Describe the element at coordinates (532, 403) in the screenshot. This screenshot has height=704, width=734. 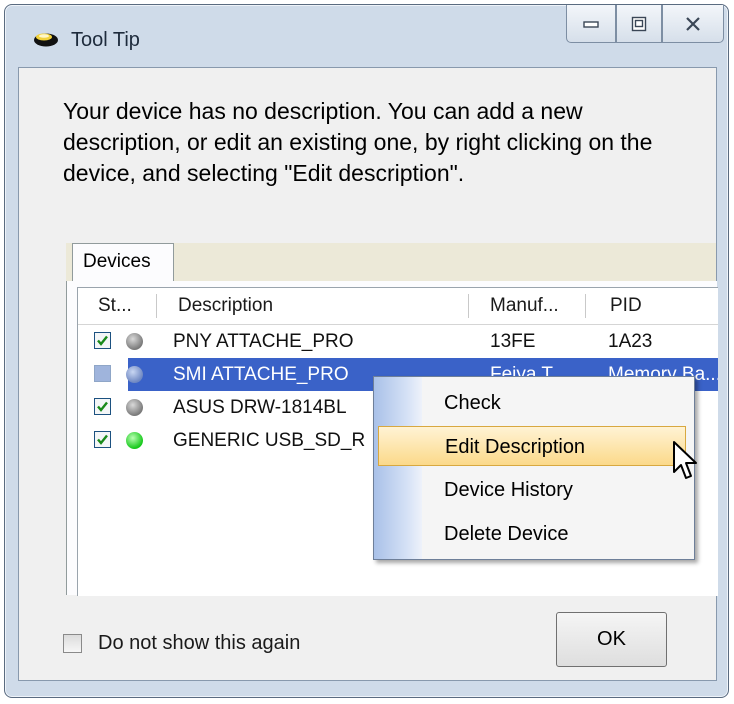
I see `menu-item-check: Check` at that location.